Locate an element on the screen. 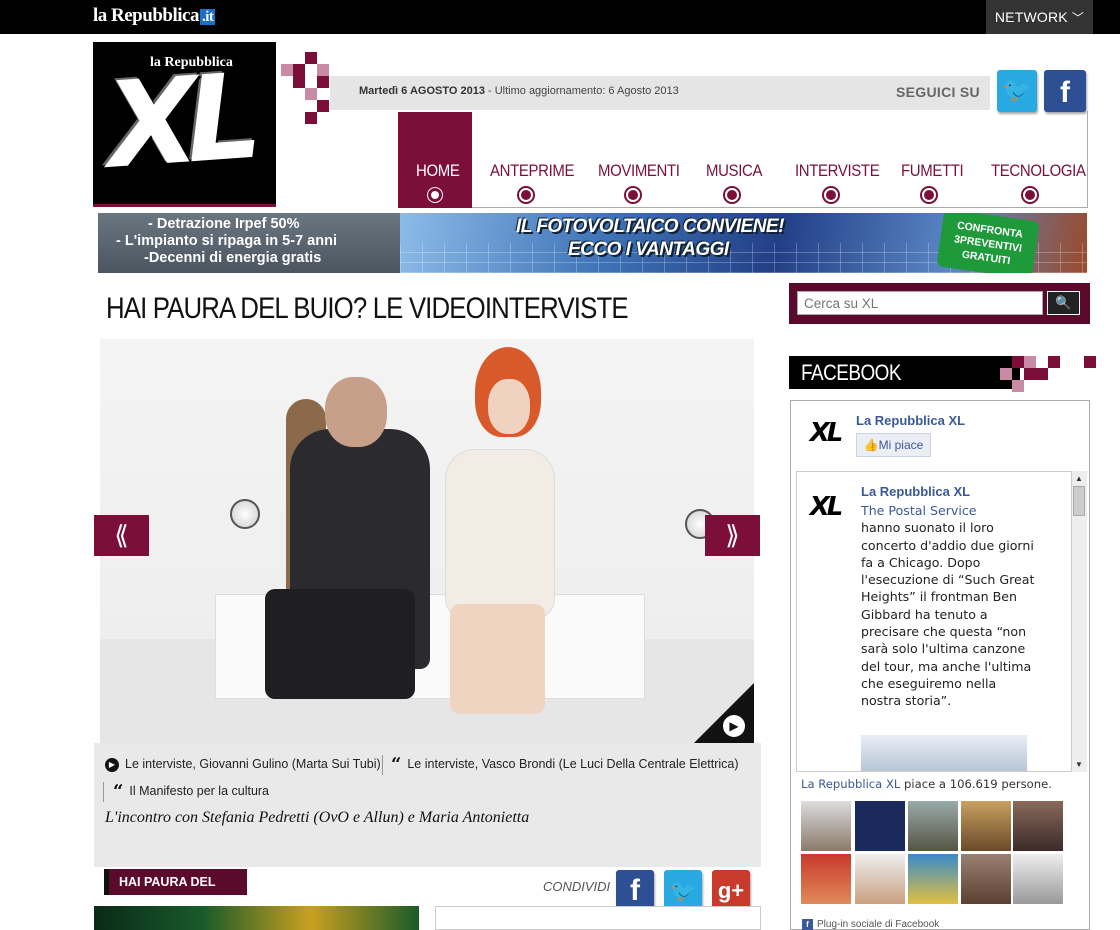 The width and height of the screenshot is (1120, 930). scroll-thumb is located at coordinates (1079, 501).